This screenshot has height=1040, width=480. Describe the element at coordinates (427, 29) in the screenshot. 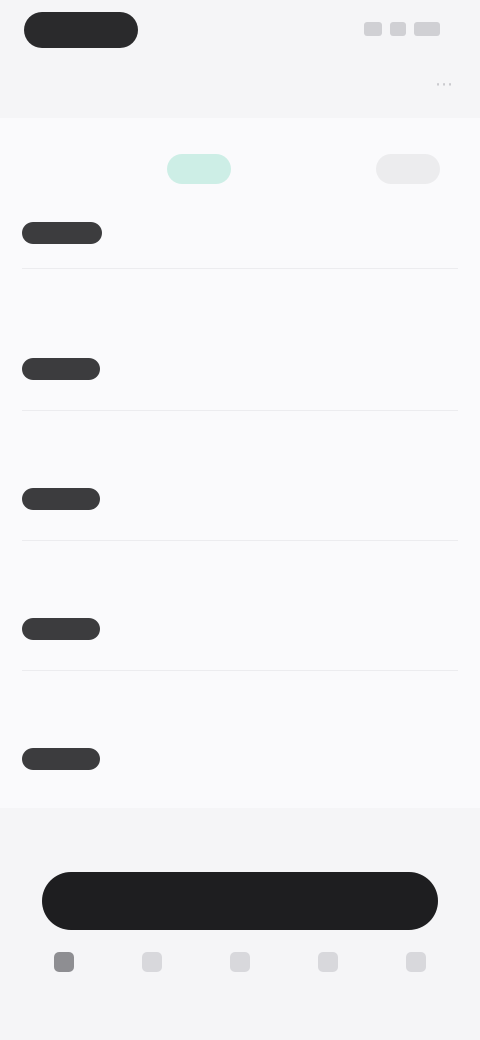

I see `battery-icon` at that location.